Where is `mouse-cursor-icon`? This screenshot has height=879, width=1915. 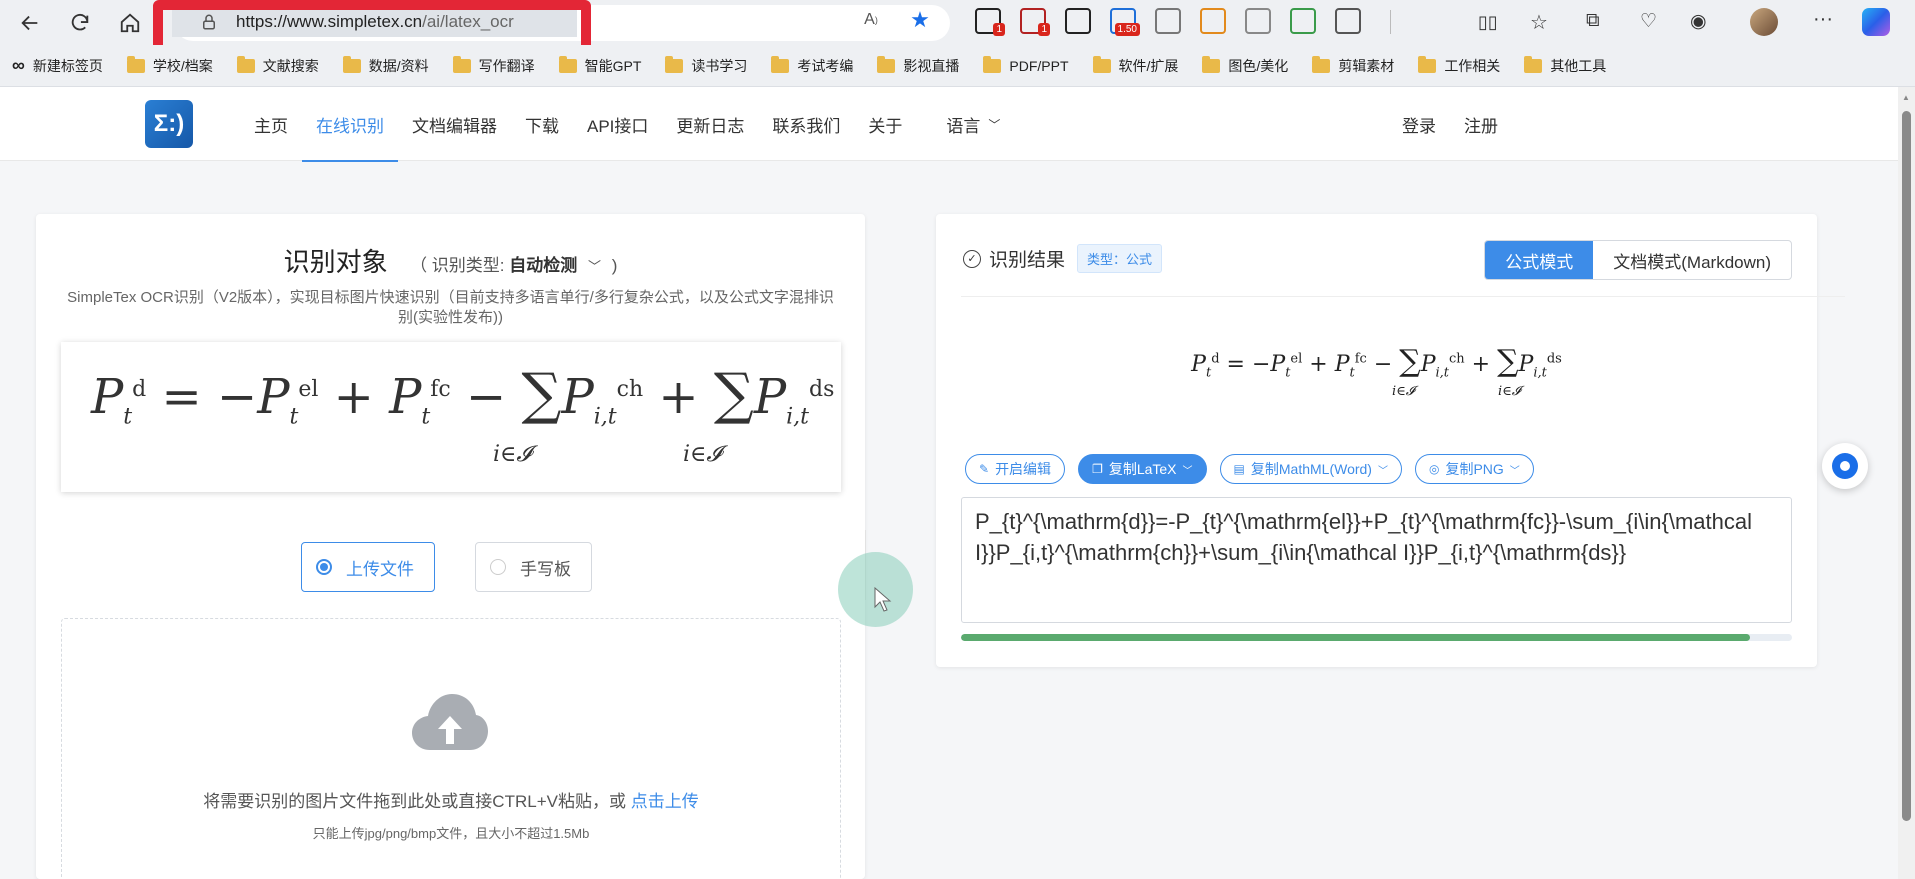 mouse-cursor-icon is located at coordinates (883, 599).